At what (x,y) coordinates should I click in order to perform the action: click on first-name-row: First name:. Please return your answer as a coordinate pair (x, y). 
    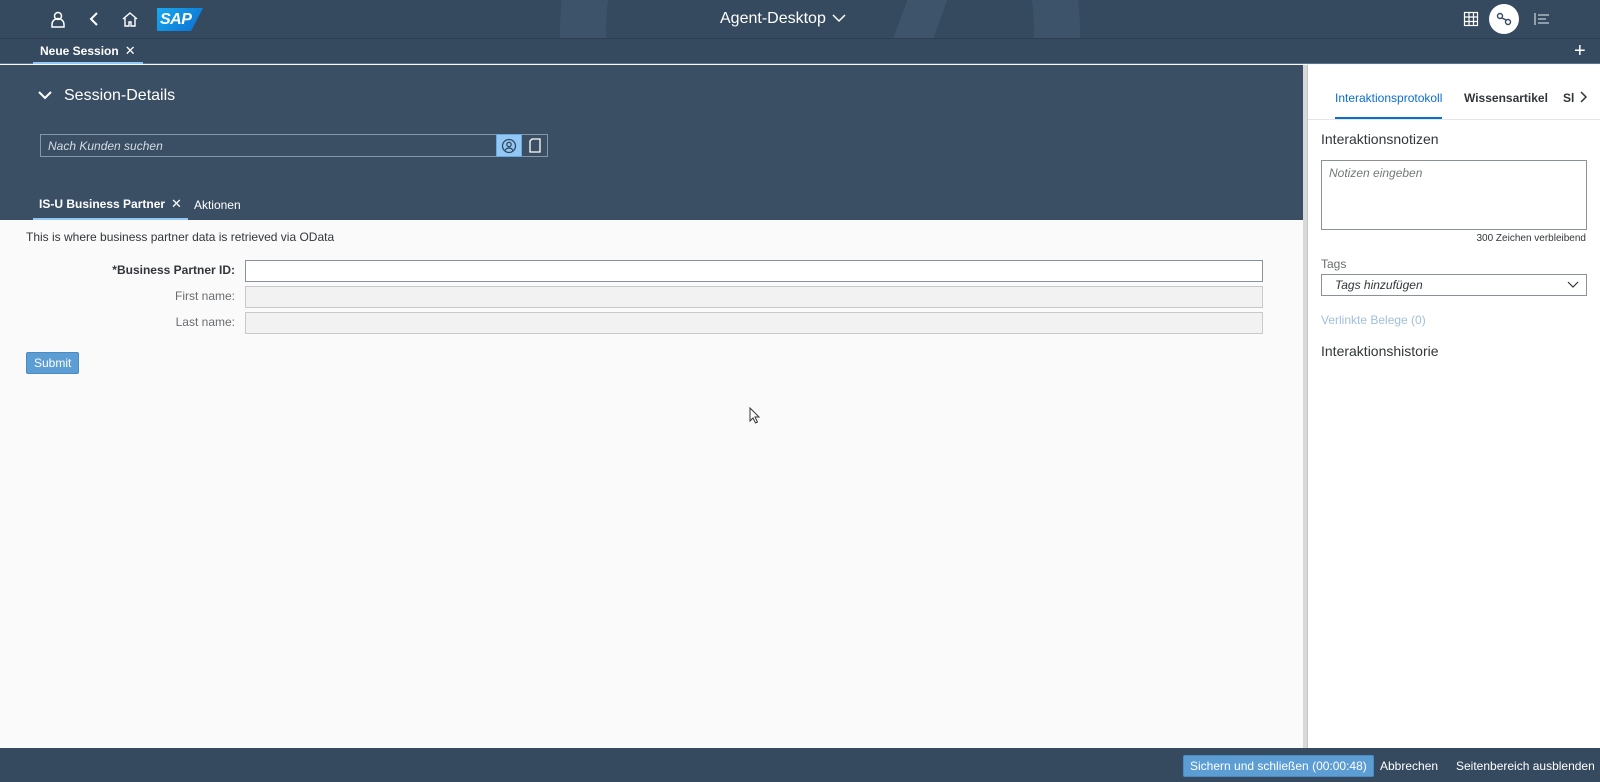
    Looking at the image, I should click on (631, 297).